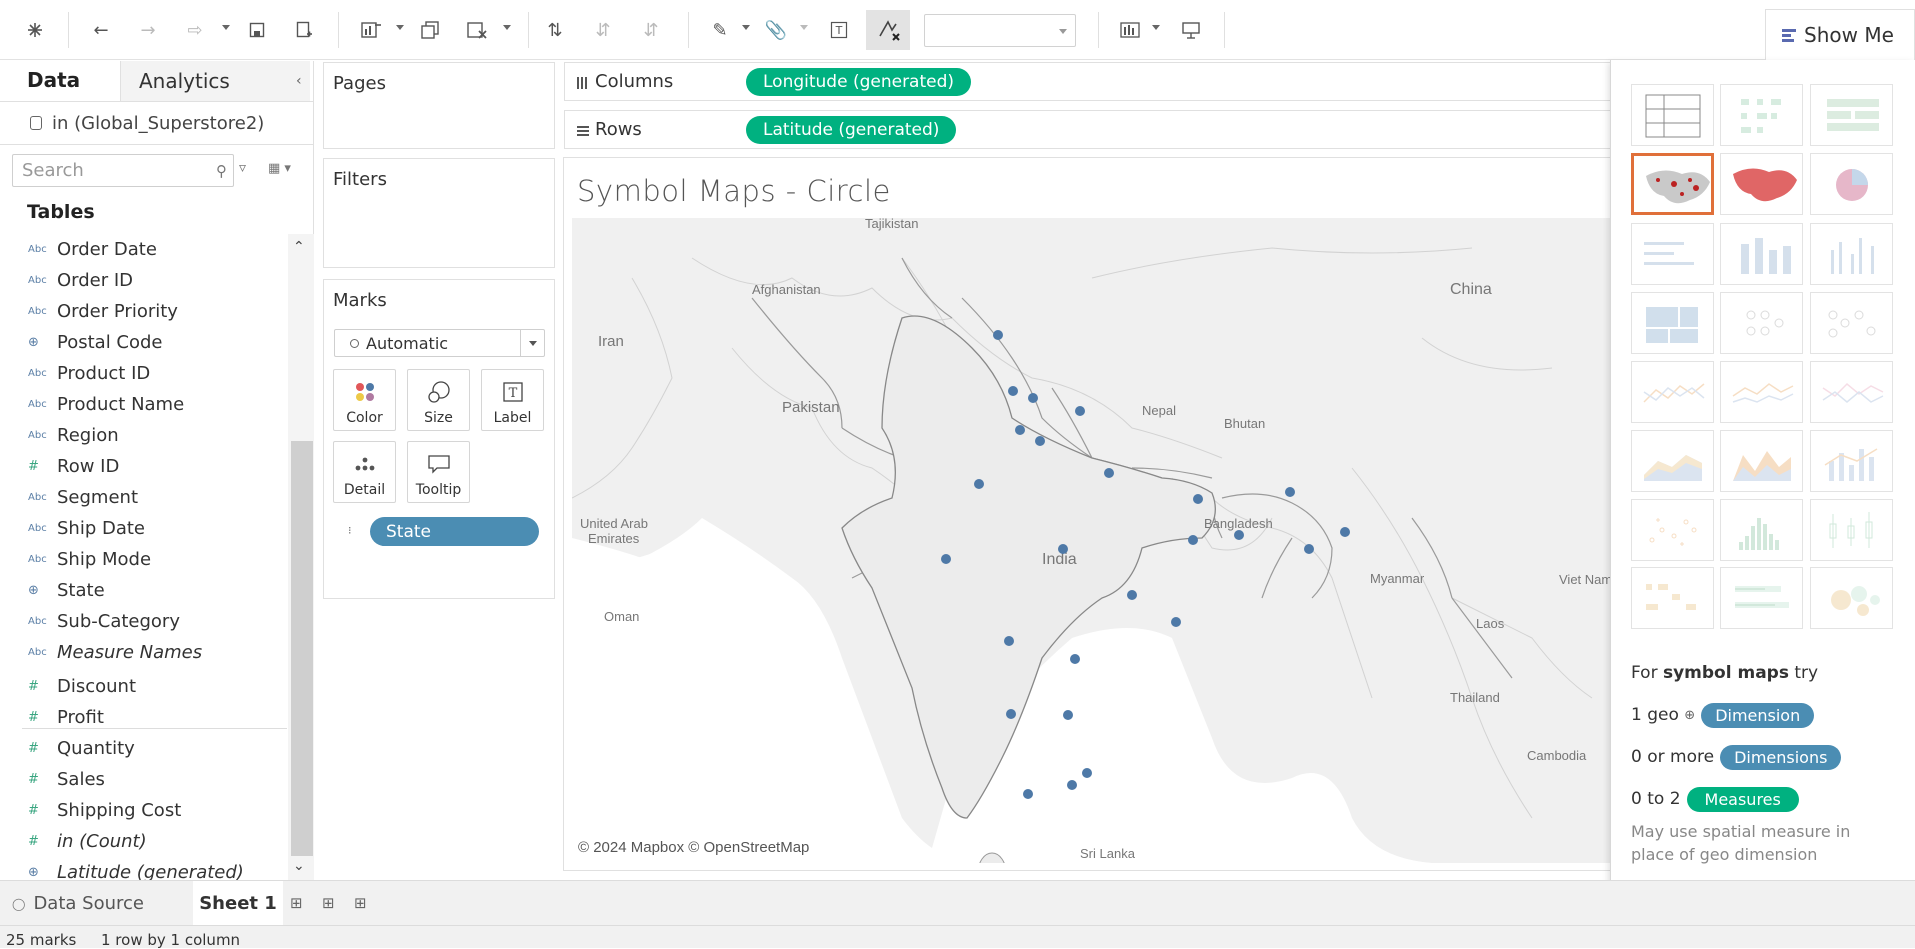  I want to click on view-options-icon: ▦ ▾, so click(279, 168).